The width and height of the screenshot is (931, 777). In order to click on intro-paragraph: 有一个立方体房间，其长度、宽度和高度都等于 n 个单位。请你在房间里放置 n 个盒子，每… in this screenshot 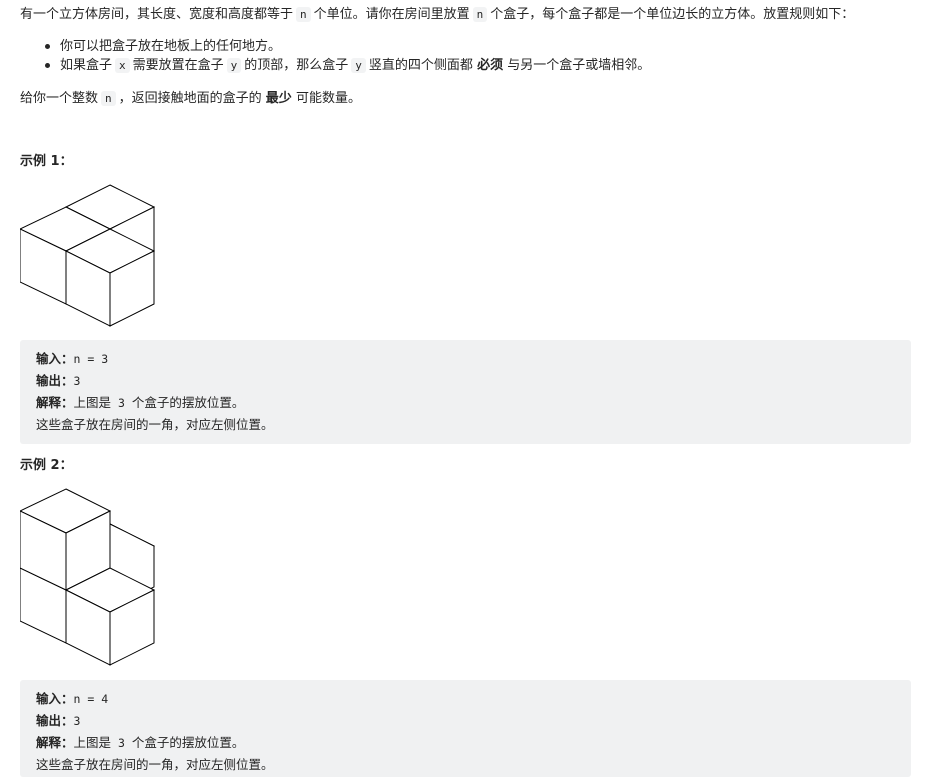, I will do `click(437, 15)`.